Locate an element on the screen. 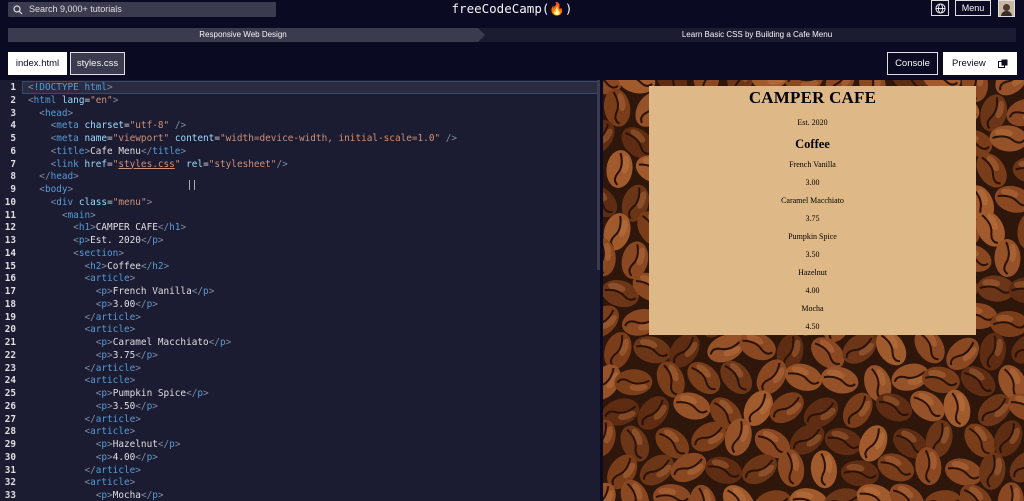 Image resolution: width=1024 pixels, height=501 pixels. menu-item-price: 3.50 is located at coordinates (812, 254).